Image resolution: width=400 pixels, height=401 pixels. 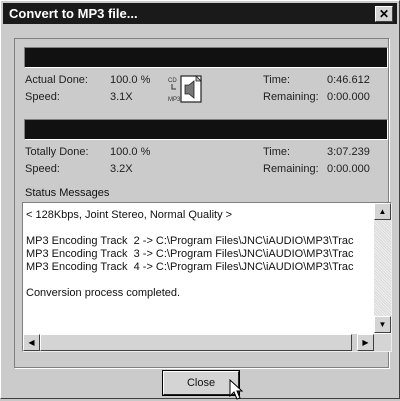 What do you see at coordinates (42, 169) in the screenshot?
I see `total-speed-label: Speed:` at bounding box center [42, 169].